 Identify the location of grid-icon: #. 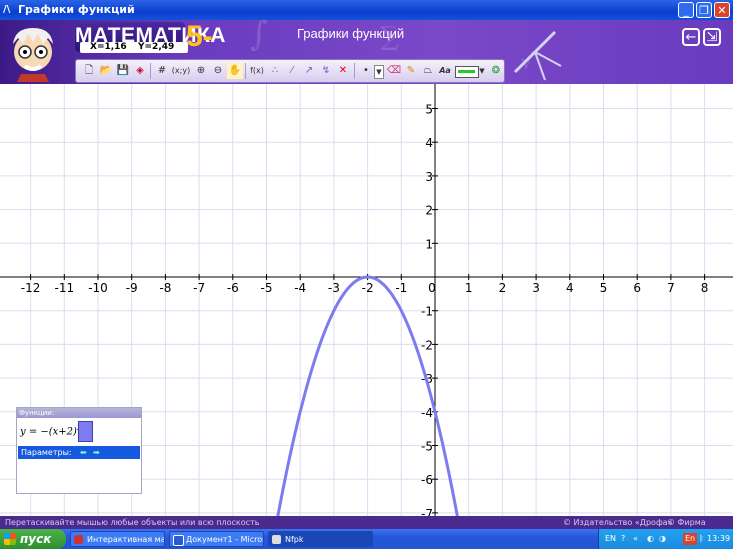
(162, 71).